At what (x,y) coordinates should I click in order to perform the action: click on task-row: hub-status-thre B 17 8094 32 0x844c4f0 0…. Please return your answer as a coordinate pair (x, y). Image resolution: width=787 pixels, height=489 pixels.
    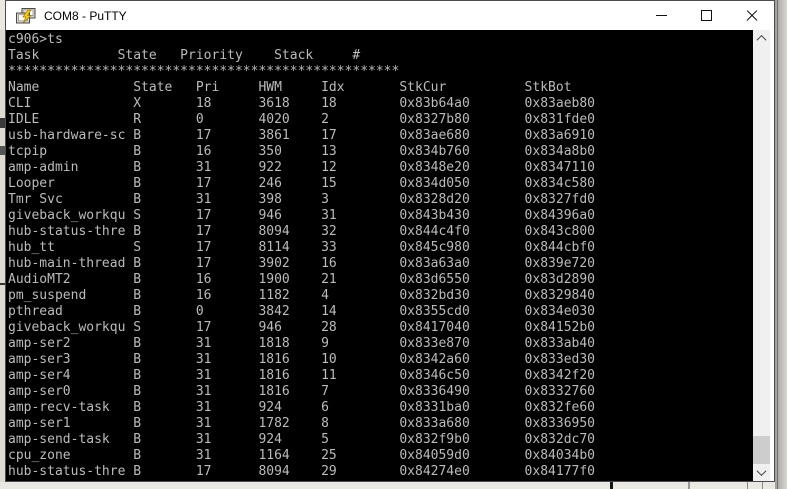
    Looking at the image, I should click on (301, 231).